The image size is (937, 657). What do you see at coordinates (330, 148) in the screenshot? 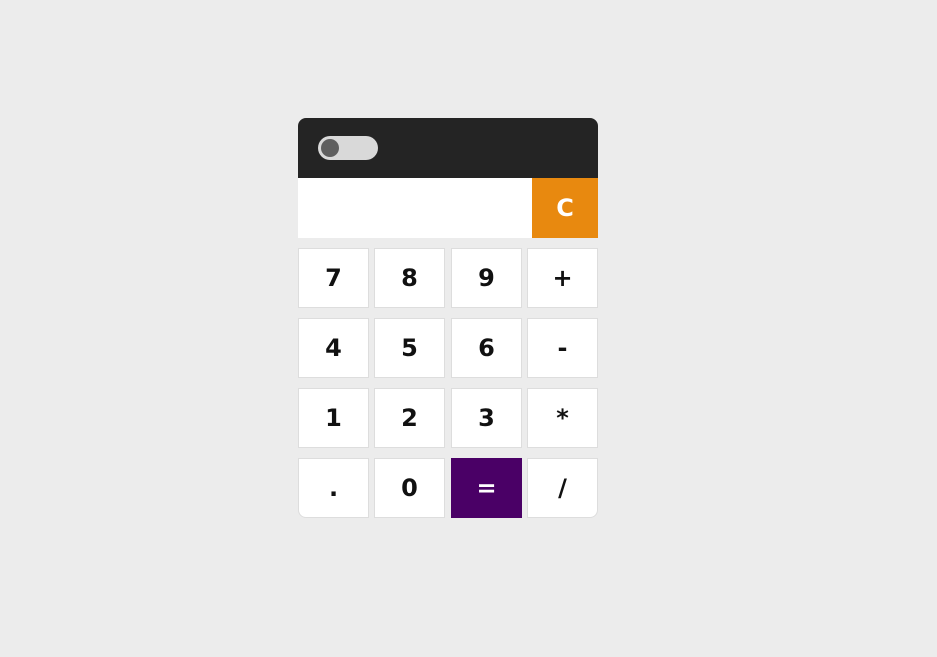
I see `toggle-knob` at bounding box center [330, 148].